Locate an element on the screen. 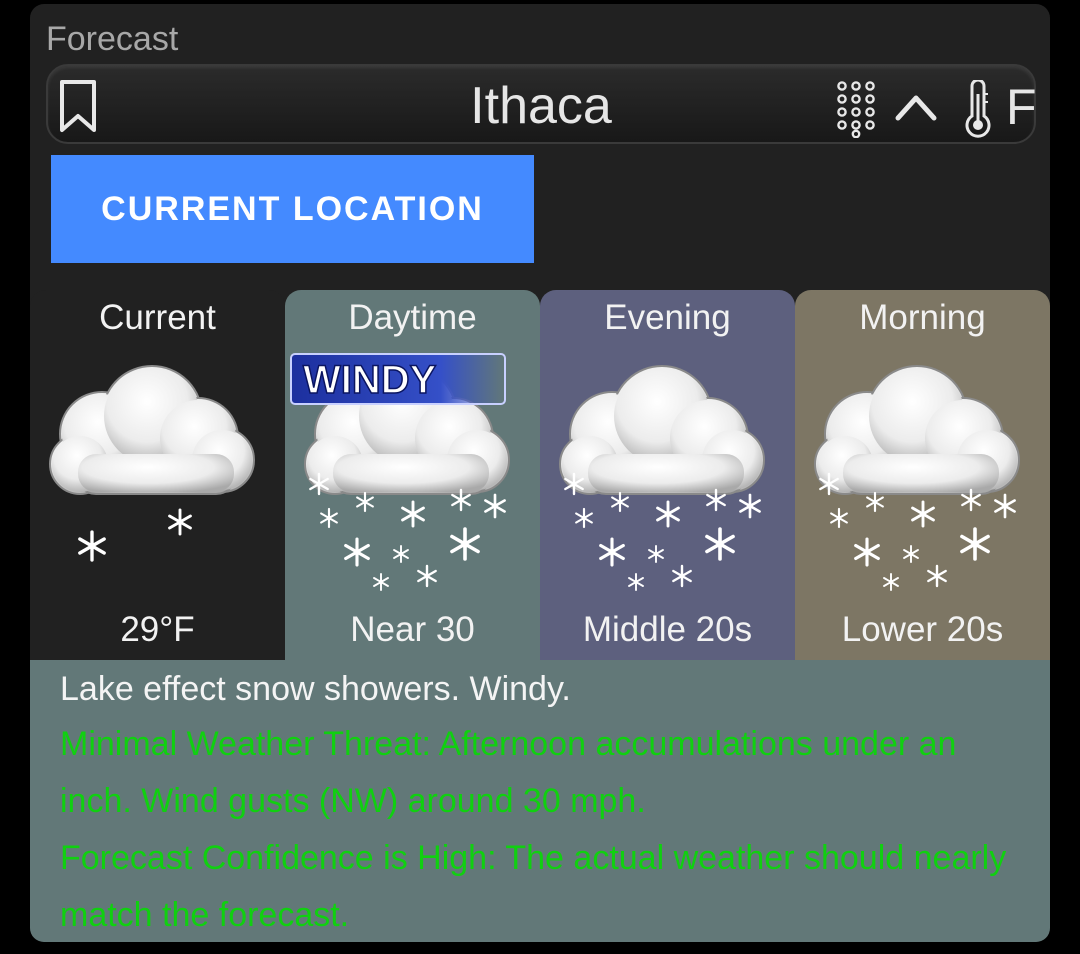 Image resolution: width=1080 pixels, height=954 pixels. period-daytime: Daytime WINDY Near 30 is located at coordinates (412, 476).